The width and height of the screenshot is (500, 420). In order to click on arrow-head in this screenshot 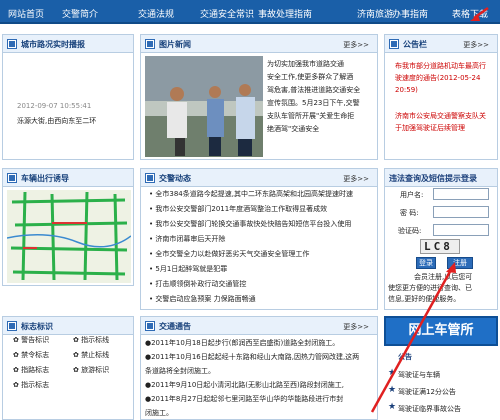, I will do `click(451, 267)`.